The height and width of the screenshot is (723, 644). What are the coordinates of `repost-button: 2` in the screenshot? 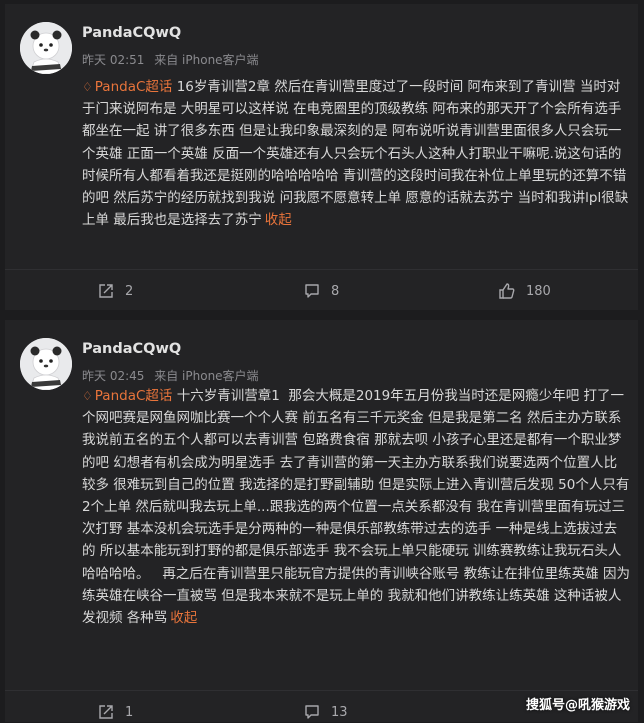 It's located at (115, 291).